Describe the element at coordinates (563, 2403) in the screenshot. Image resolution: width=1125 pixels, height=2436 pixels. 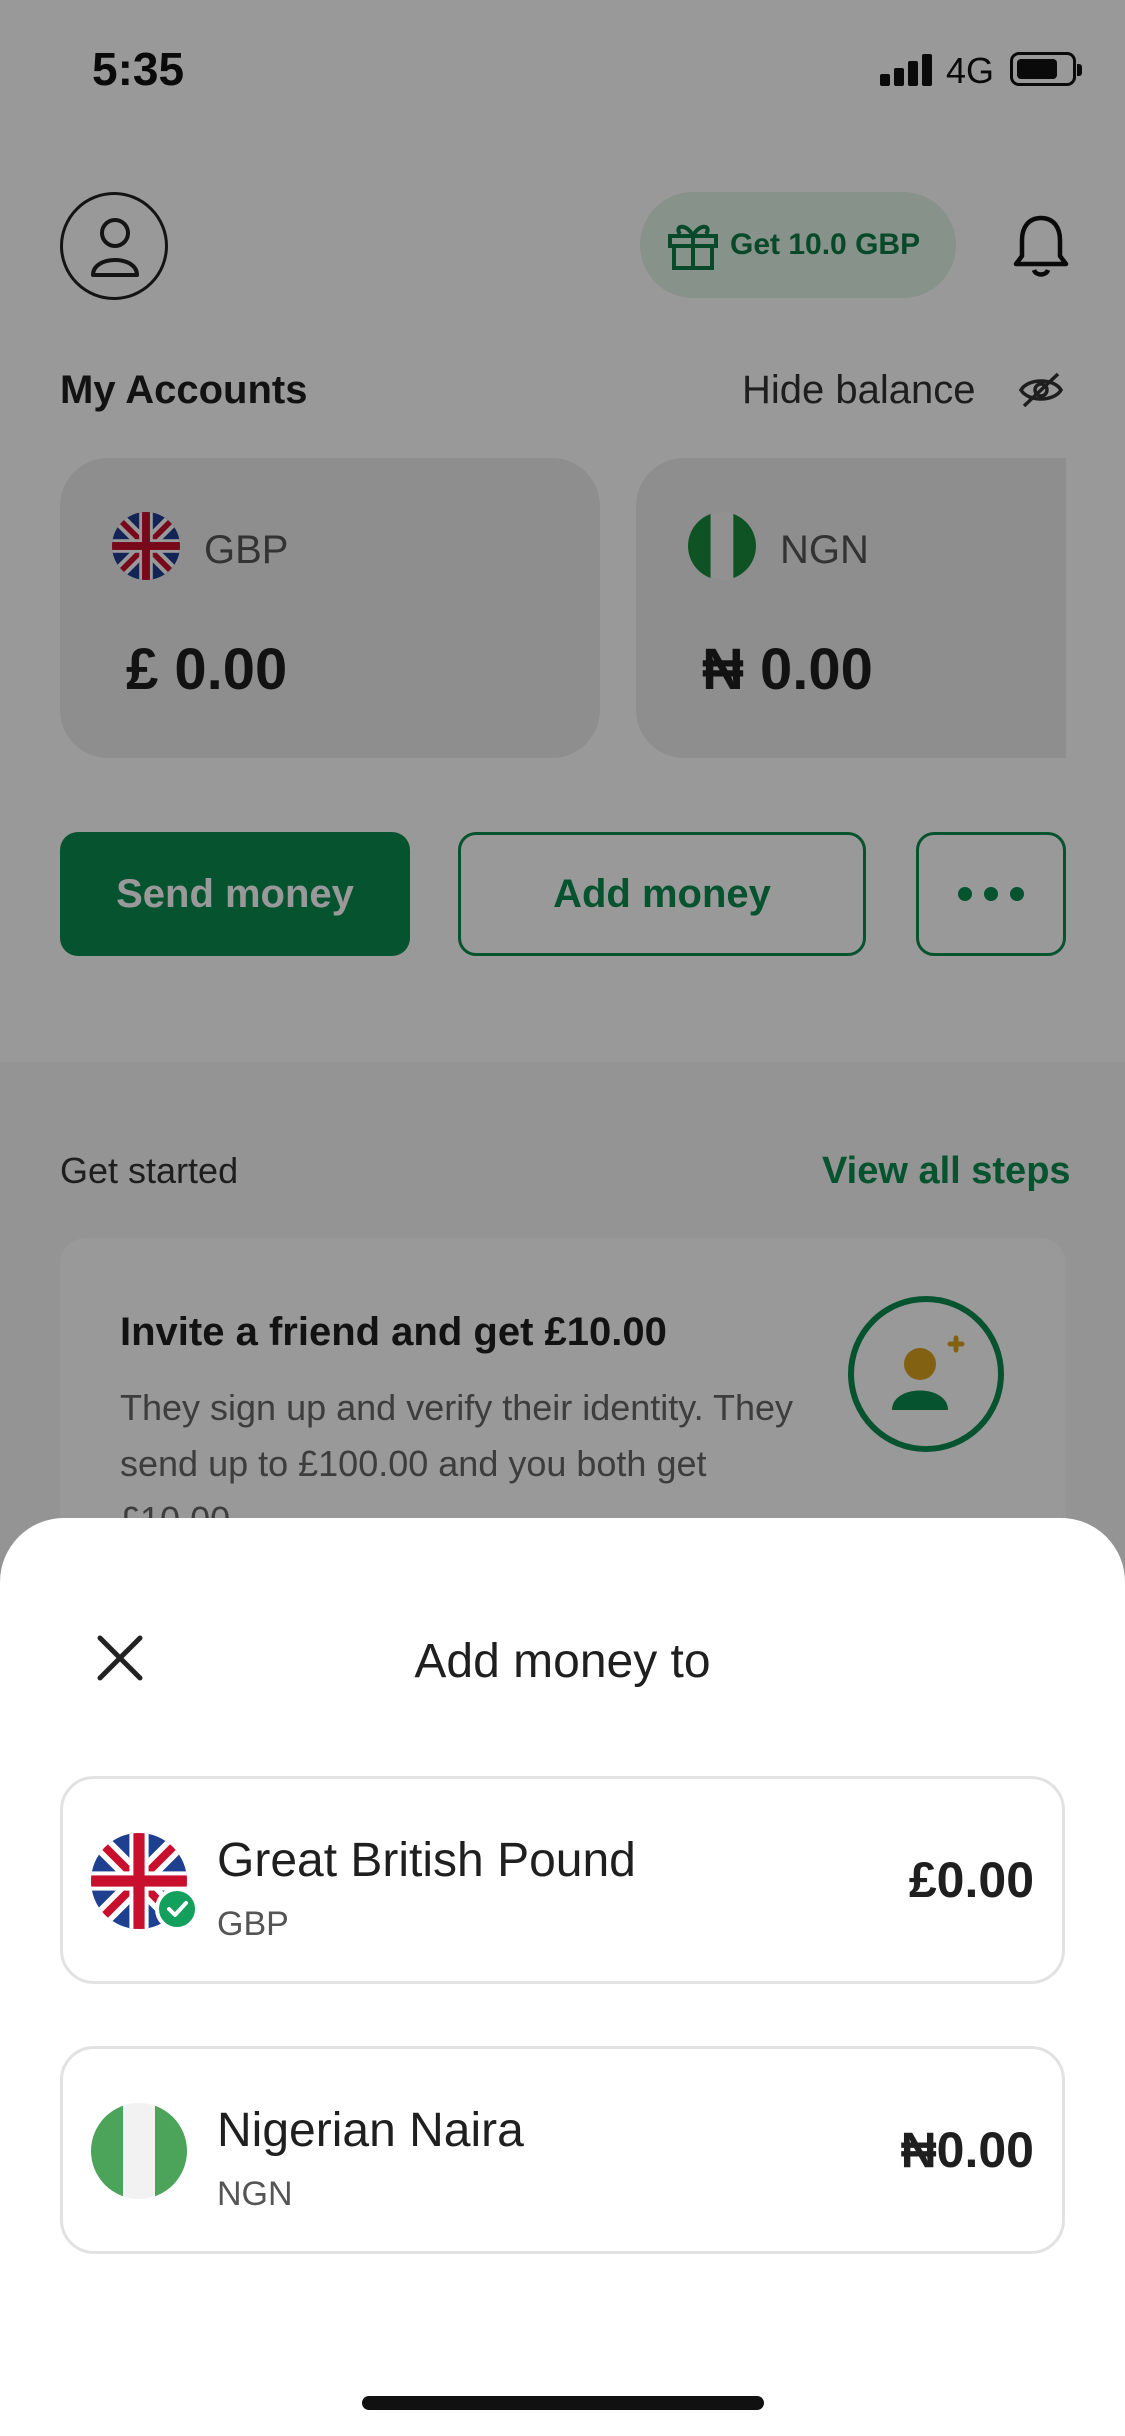
I see `home-indicator` at that location.